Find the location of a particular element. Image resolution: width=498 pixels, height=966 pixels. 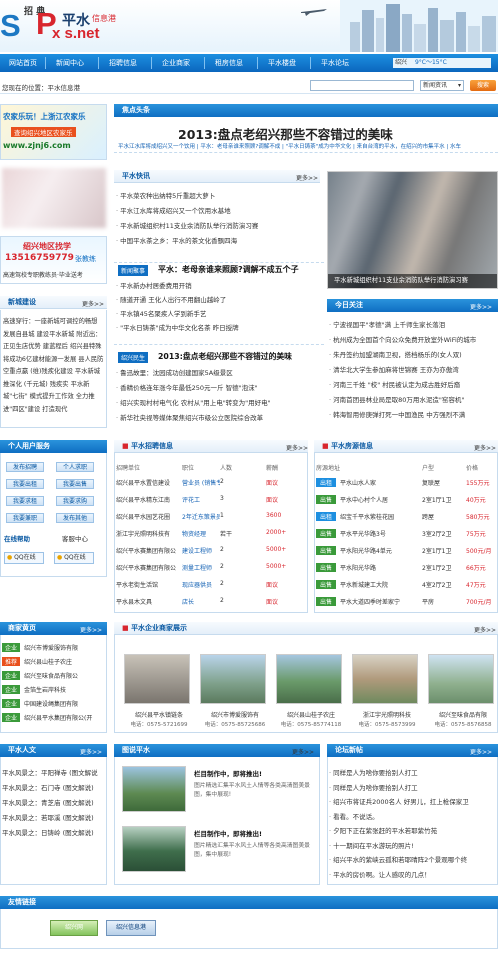

business-name: 浙江宇光照明科技 is located at coordinates (387, 714).